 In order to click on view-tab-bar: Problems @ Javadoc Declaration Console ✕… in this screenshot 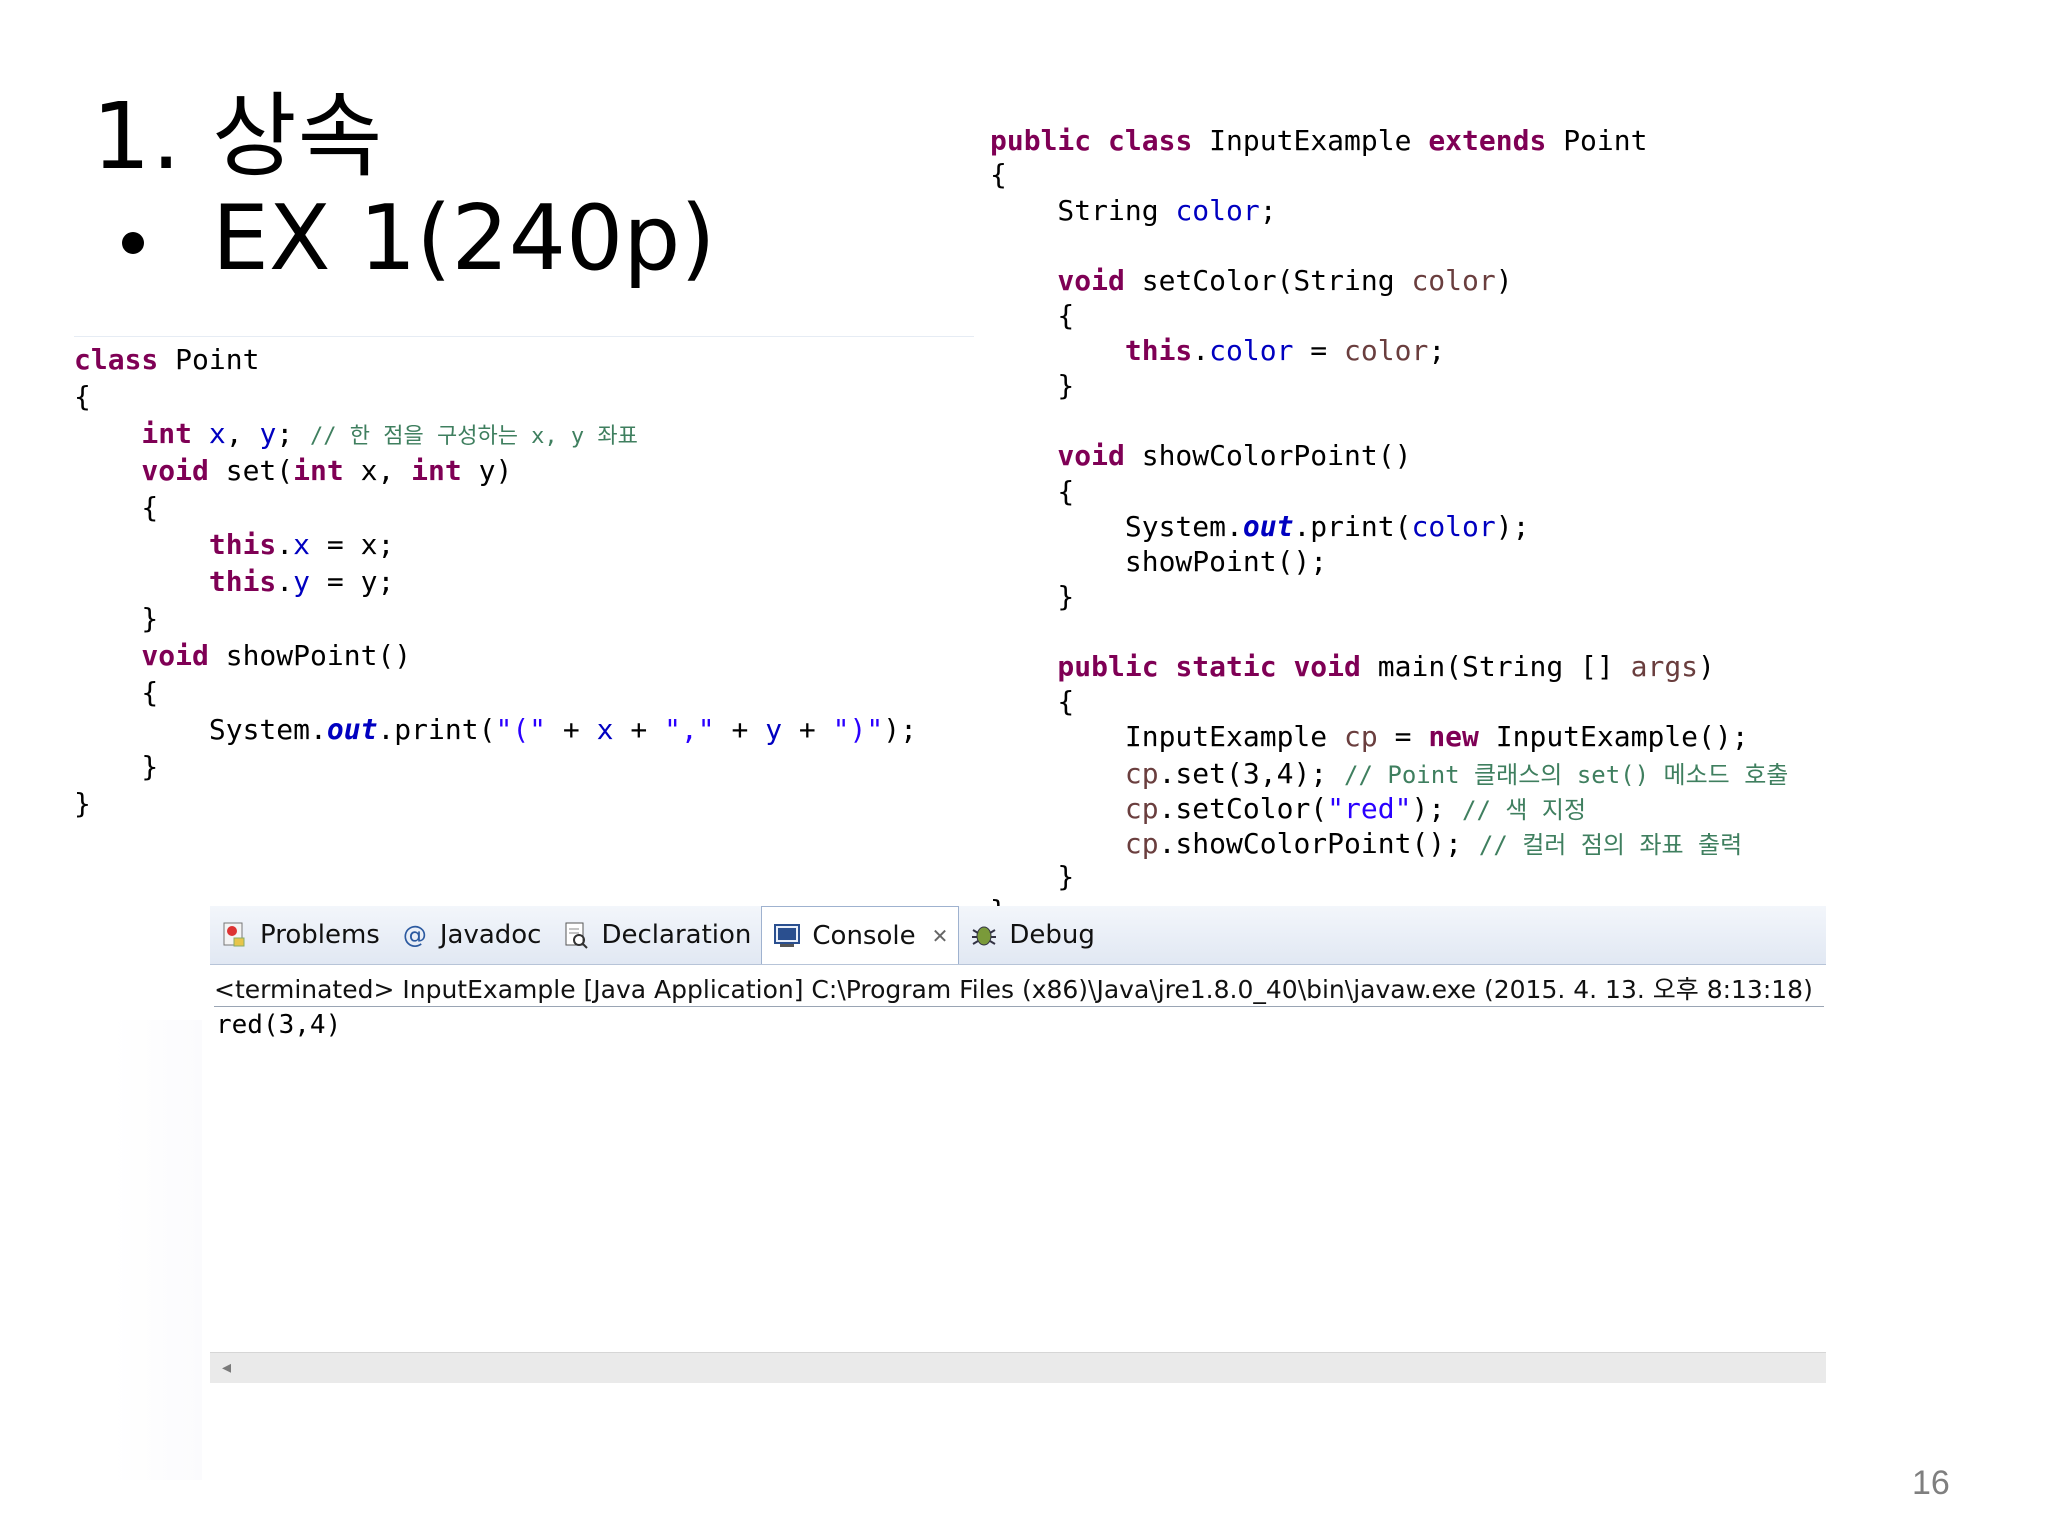, I will do `click(1018, 935)`.